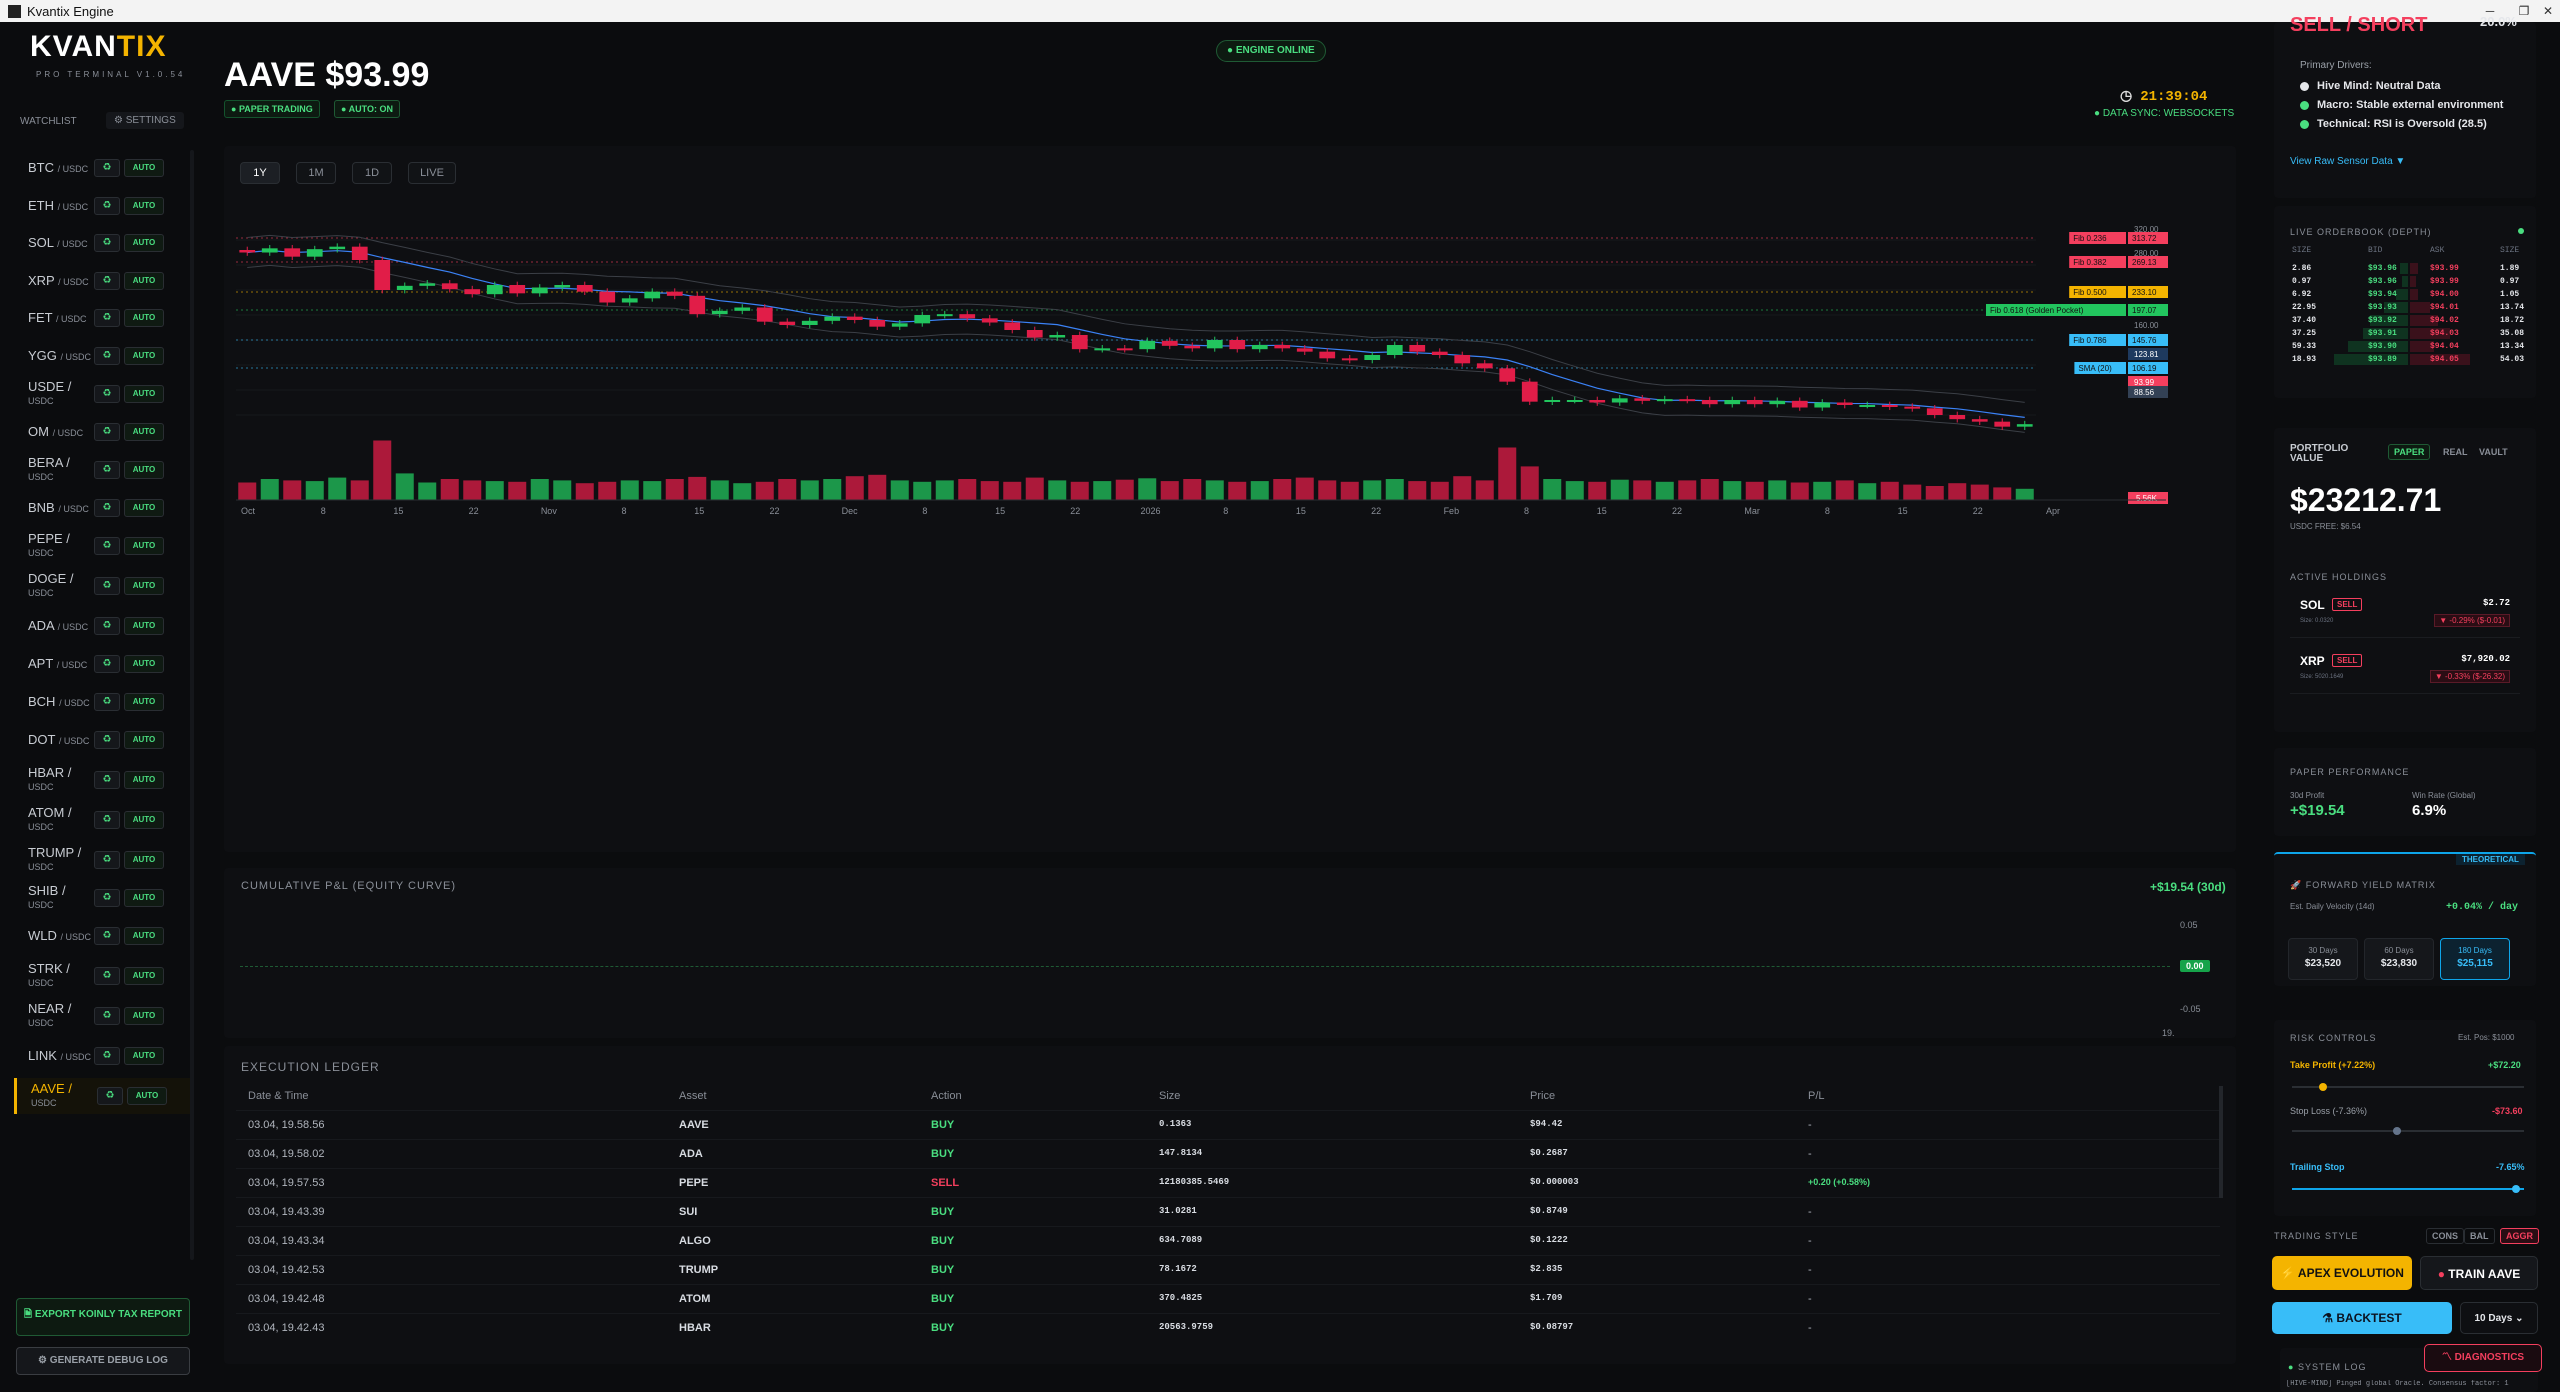 This screenshot has height=1392, width=2560. Describe the element at coordinates (103, 1317) in the screenshot. I see `export-tax-report-button: 🗎 EXPORT KOINLY TAX REPORT` at that location.